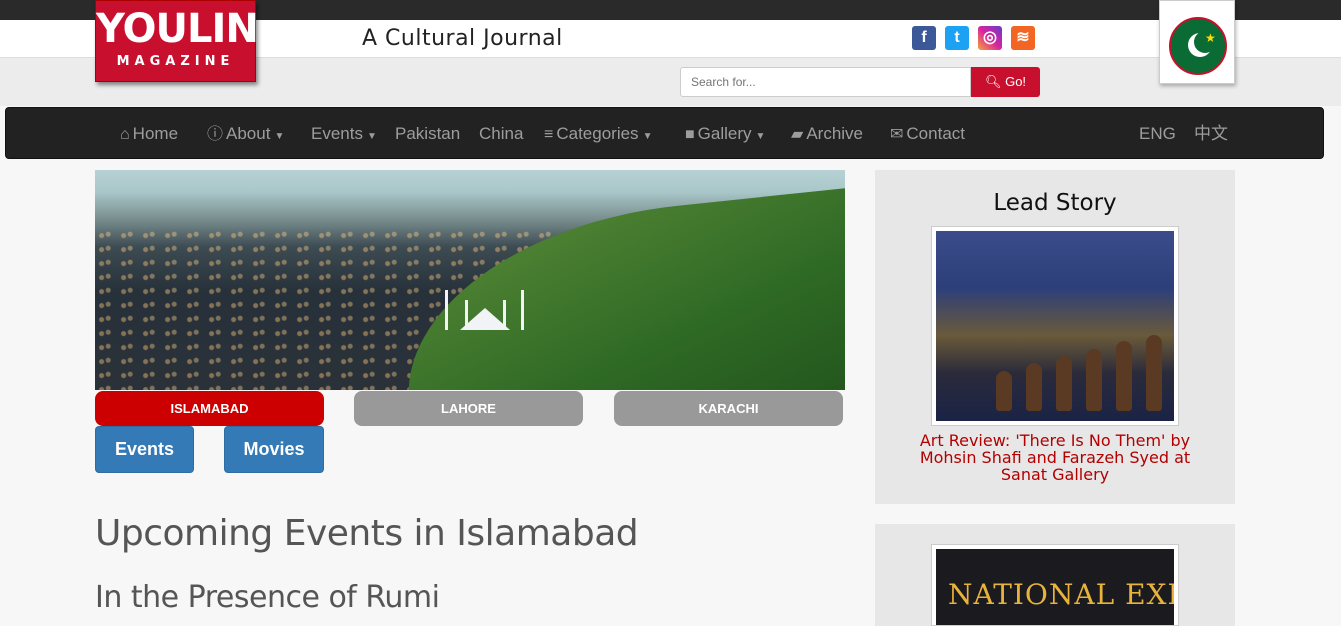 Image resolution: width=1341 pixels, height=626 pixels. What do you see at coordinates (935, 133) in the screenshot?
I see `nav-contact-label: Contact` at bounding box center [935, 133].